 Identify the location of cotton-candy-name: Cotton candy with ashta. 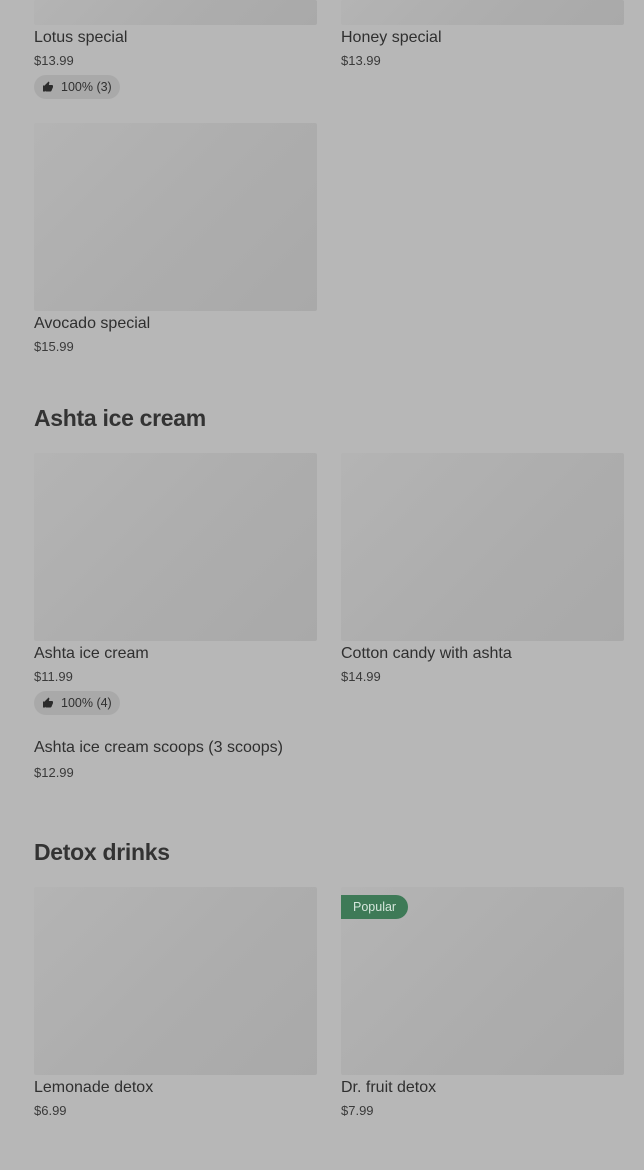
(426, 654).